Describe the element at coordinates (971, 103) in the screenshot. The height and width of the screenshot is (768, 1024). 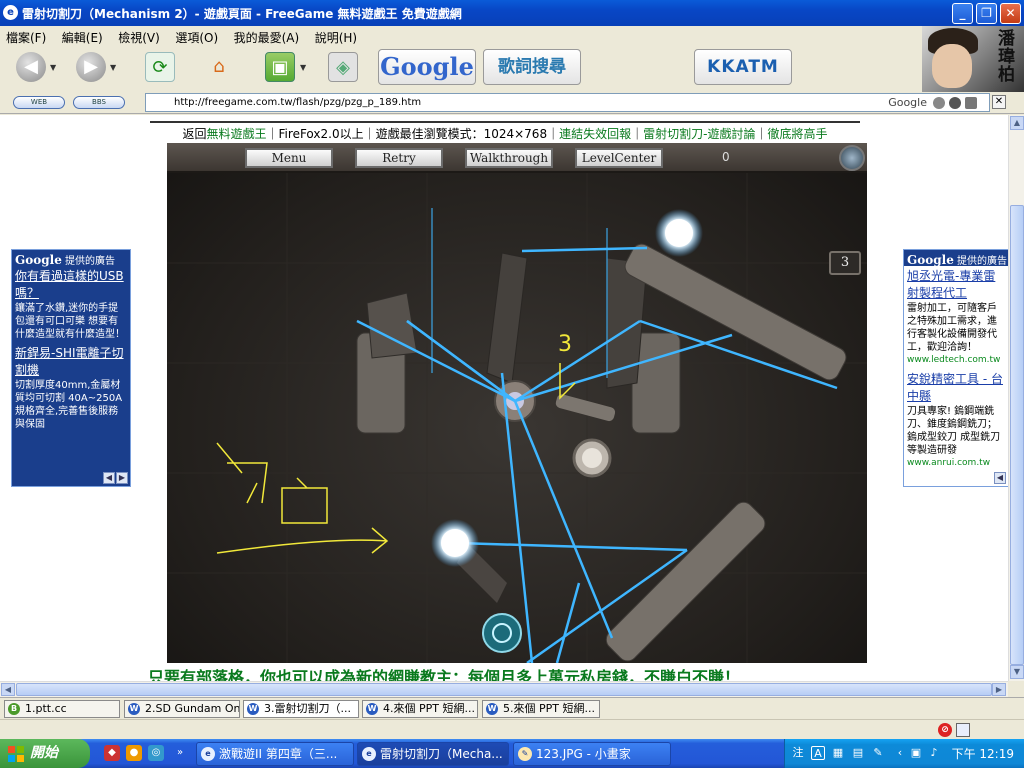
I see `search-options-icon` at that location.